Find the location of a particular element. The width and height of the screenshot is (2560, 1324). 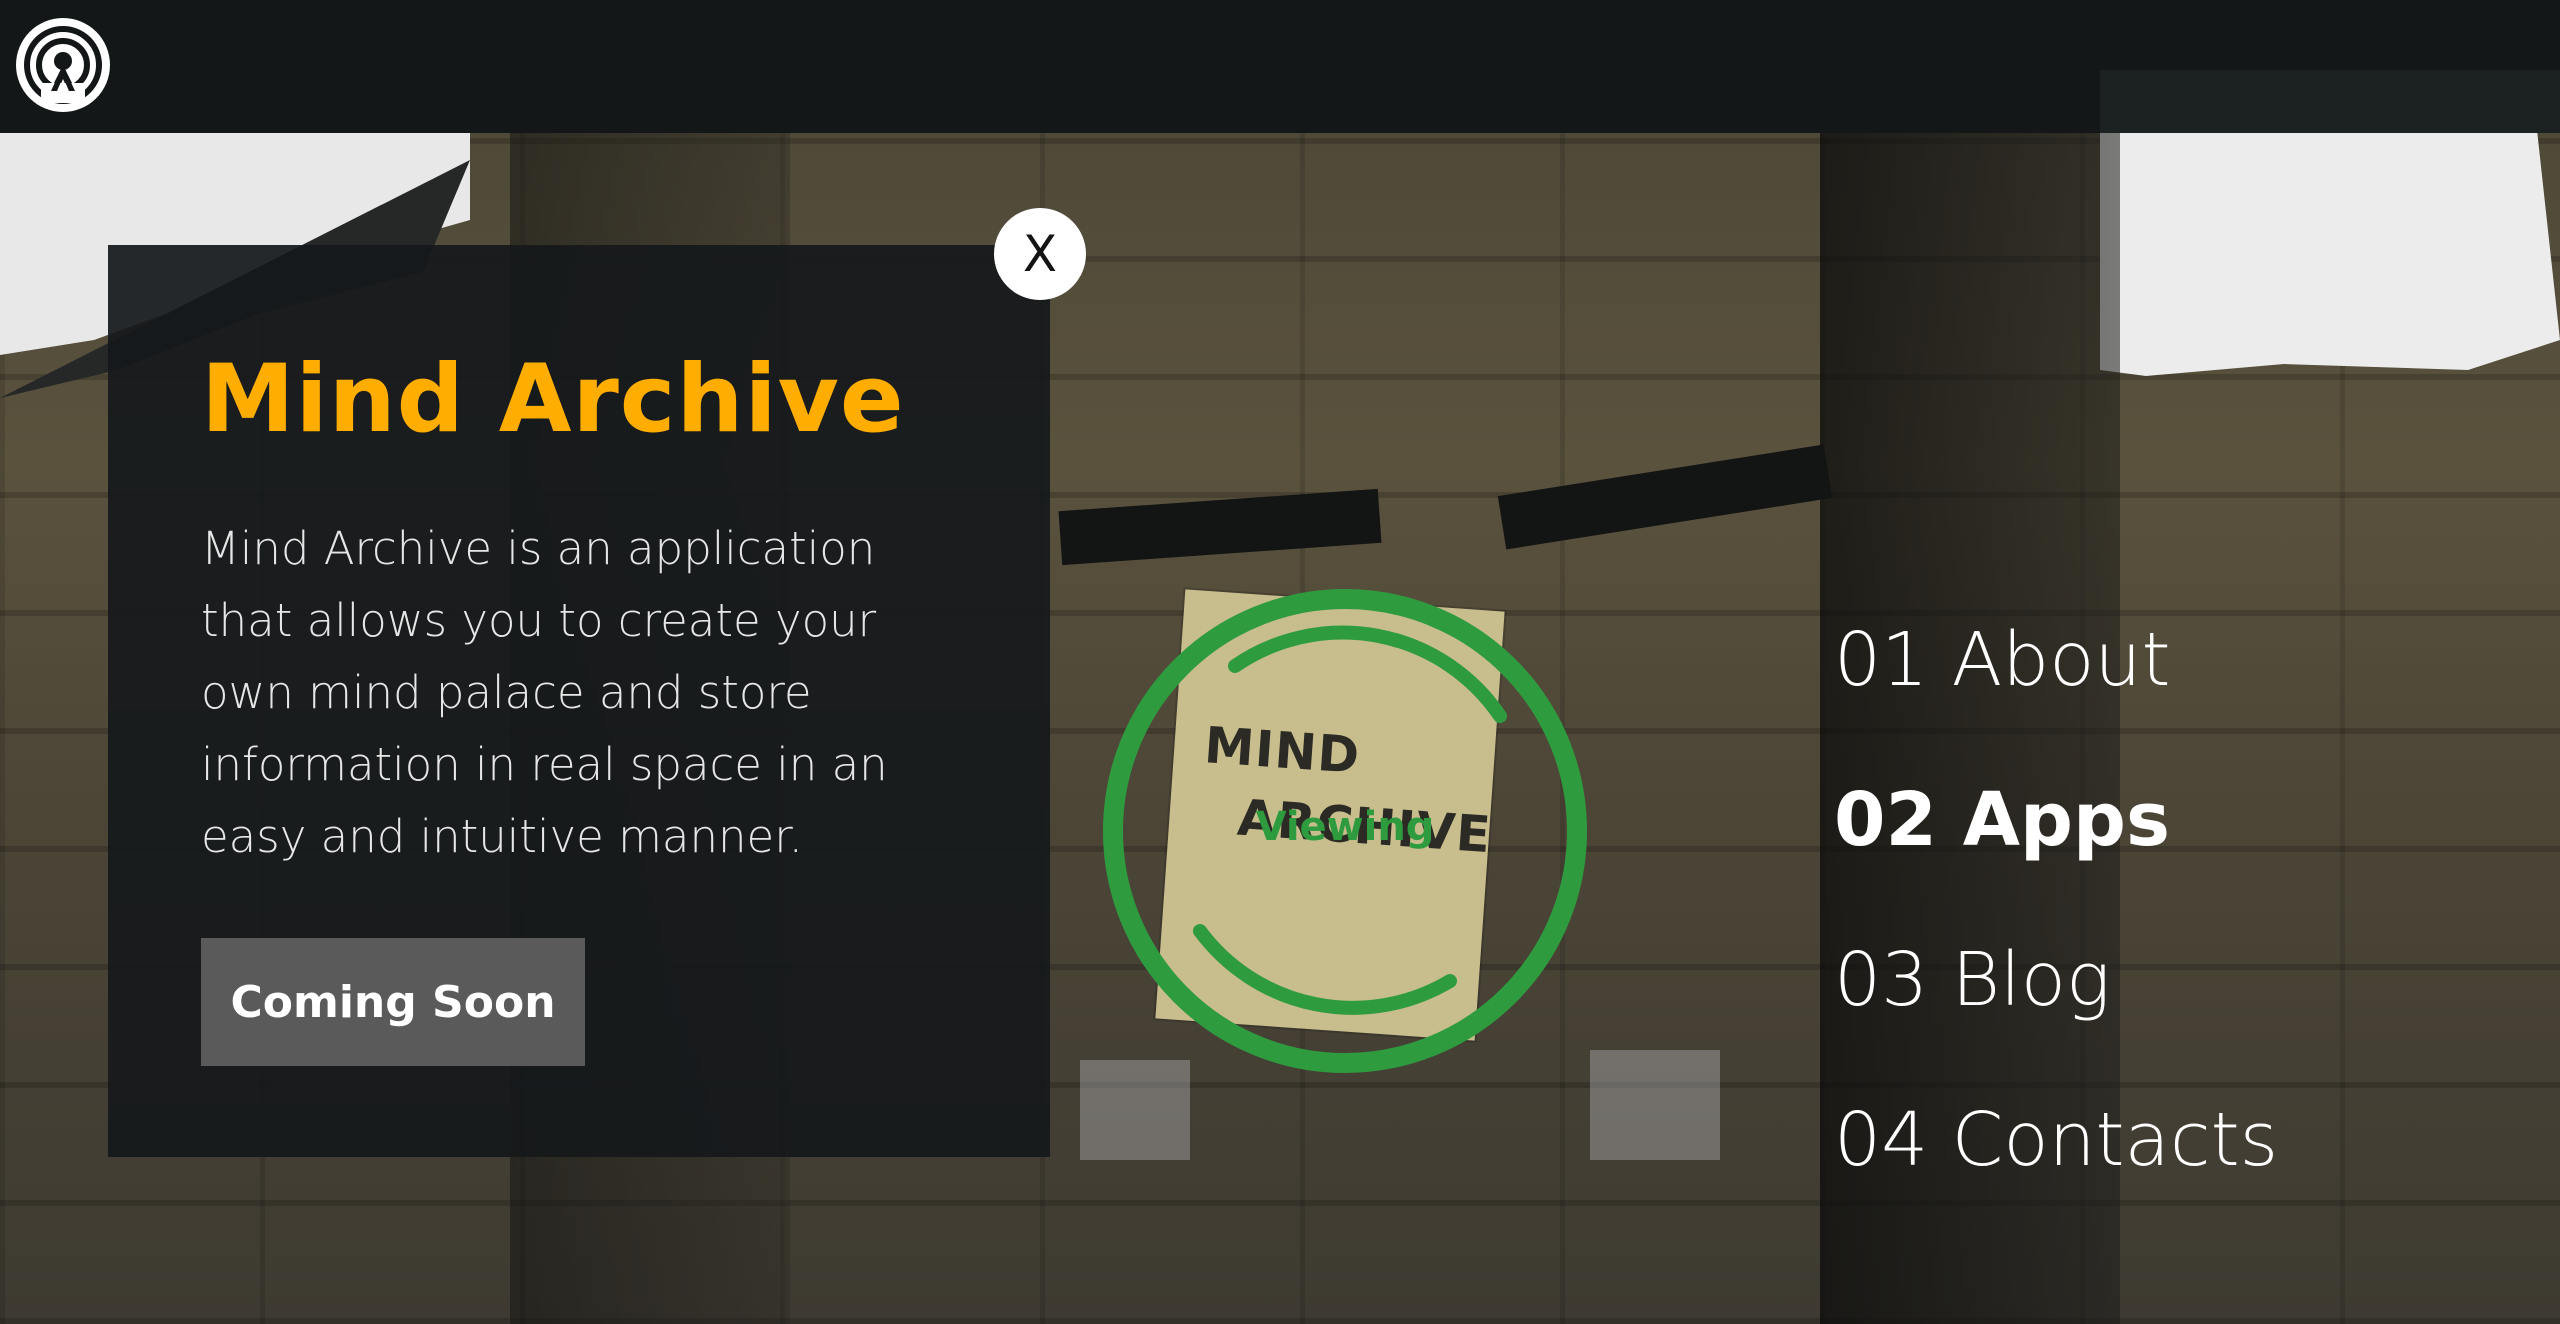

close-button: X is located at coordinates (1040, 254).